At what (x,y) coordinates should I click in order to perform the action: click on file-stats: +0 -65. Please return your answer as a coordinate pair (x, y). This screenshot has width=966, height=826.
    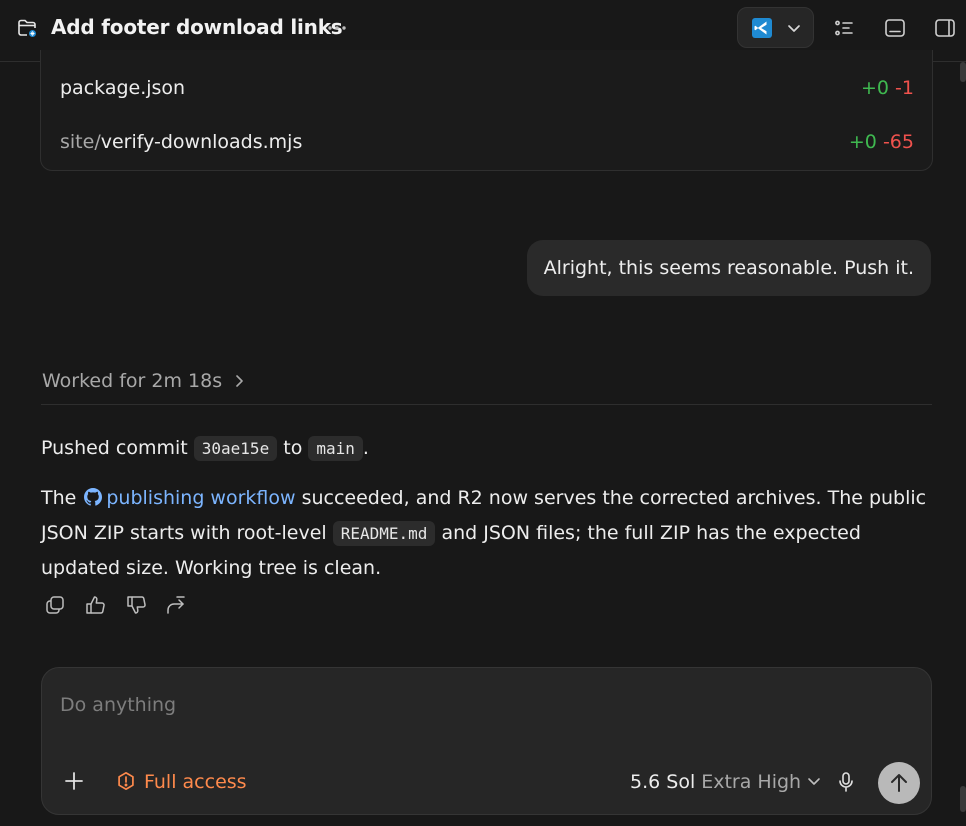
    Looking at the image, I should click on (881, 142).